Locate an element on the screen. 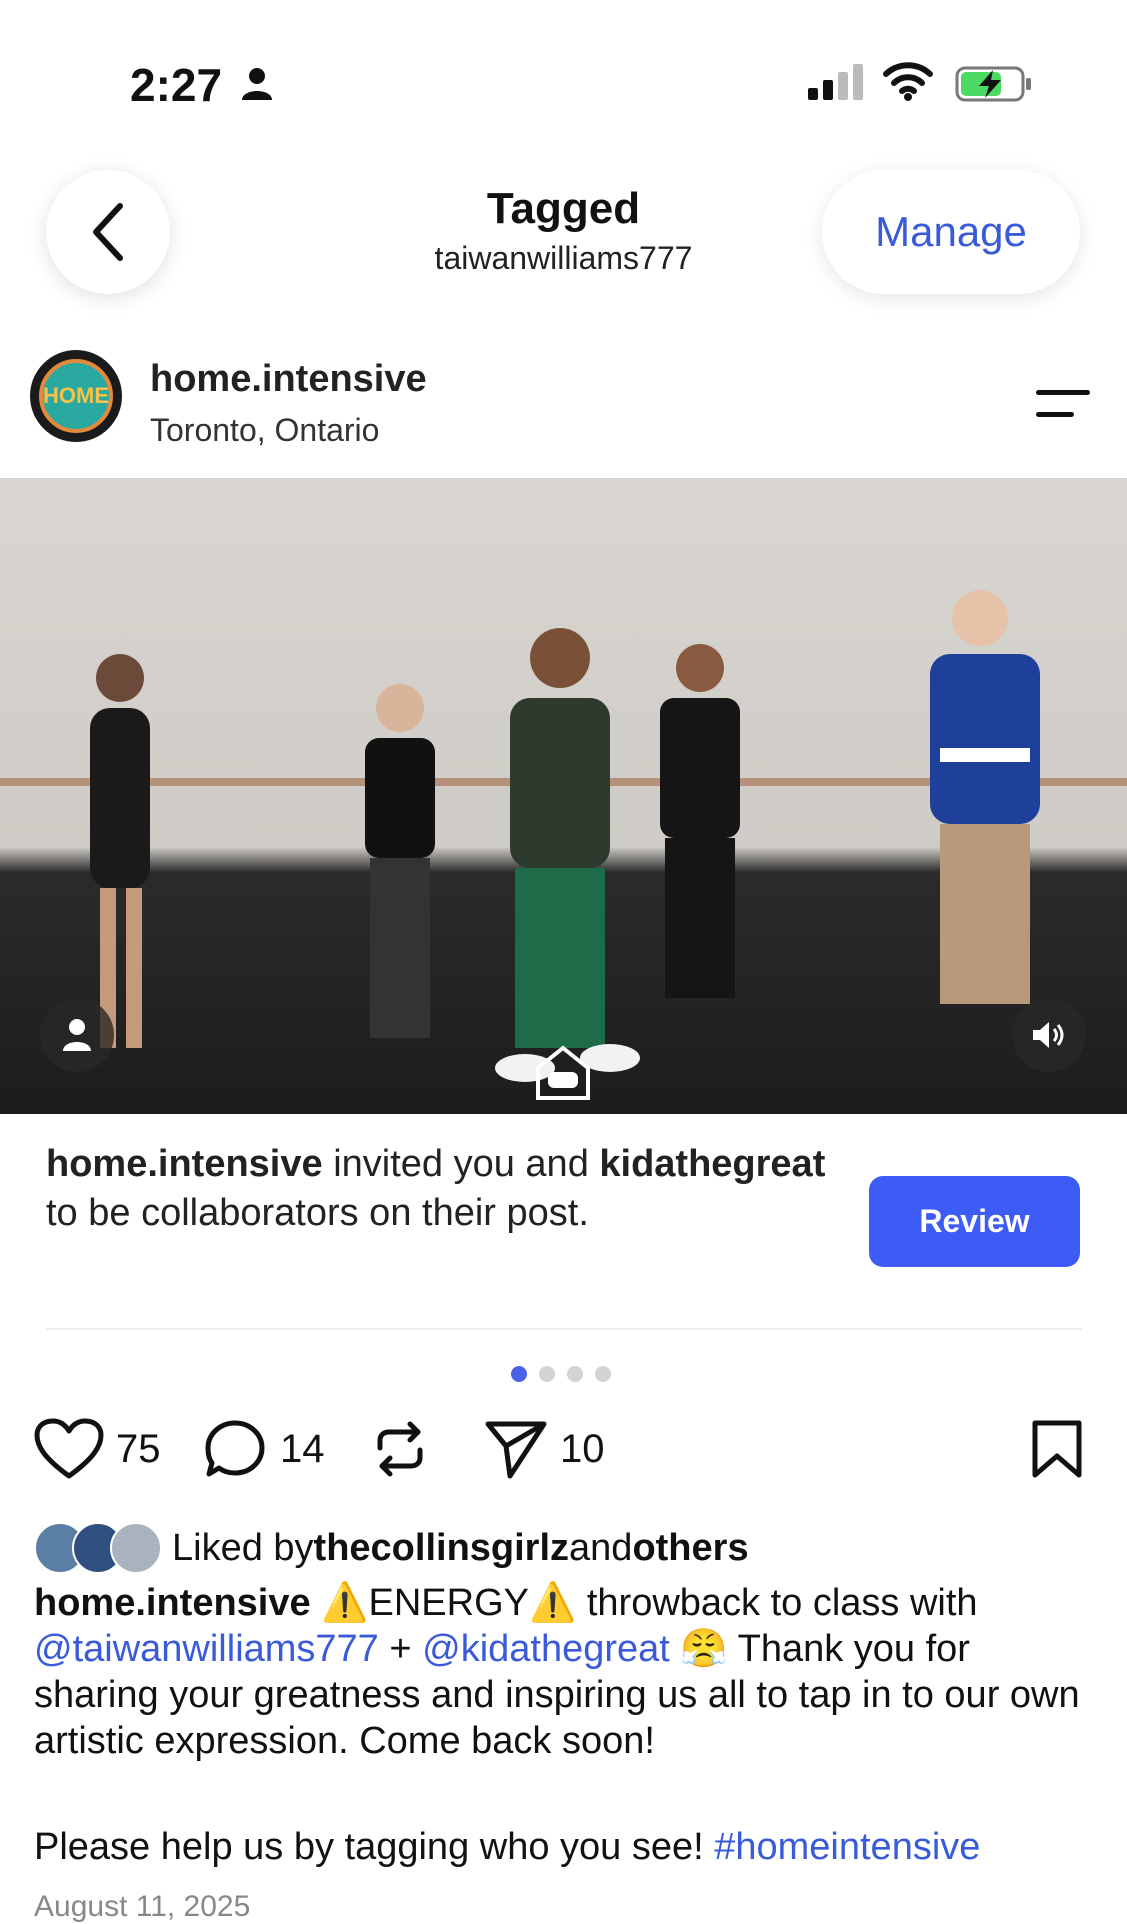 This screenshot has height=1924, width=1127. liker-avatars is located at coordinates (100, 1548).